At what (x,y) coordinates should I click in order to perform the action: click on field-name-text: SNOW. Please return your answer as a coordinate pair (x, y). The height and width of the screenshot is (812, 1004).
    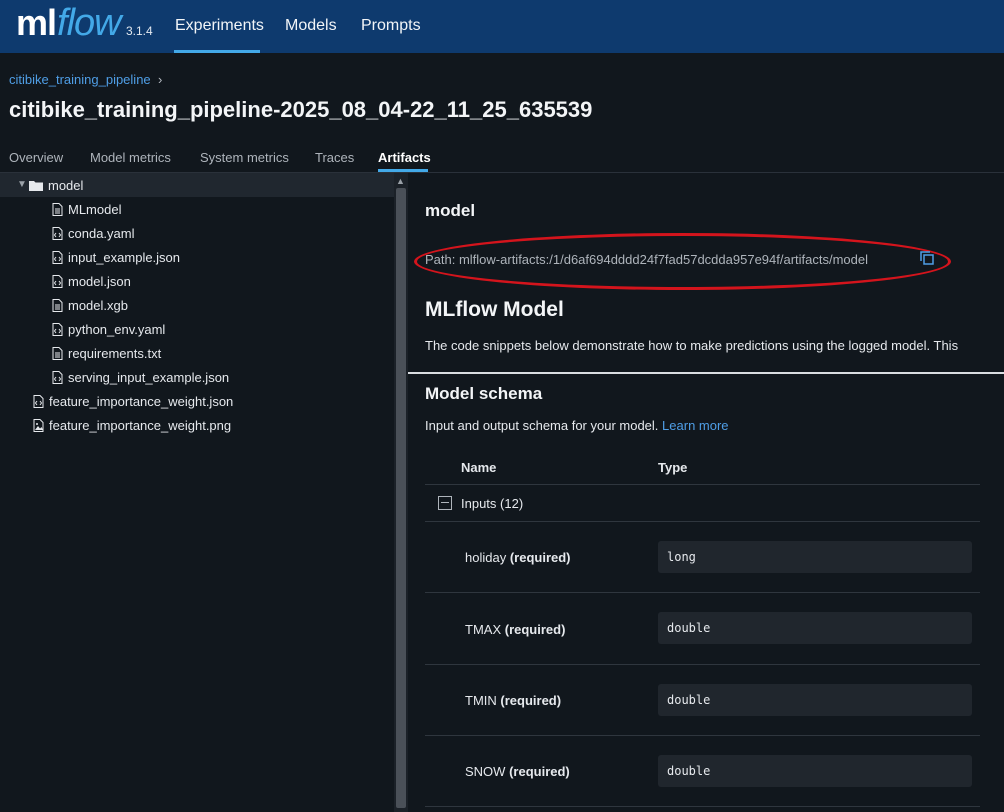
    Looking at the image, I should click on (485, 771).